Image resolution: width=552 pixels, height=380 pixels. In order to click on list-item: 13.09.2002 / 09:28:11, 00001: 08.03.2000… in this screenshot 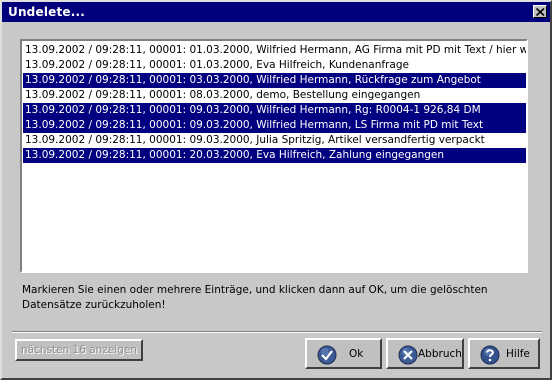, I will do `click(274, 95)`.